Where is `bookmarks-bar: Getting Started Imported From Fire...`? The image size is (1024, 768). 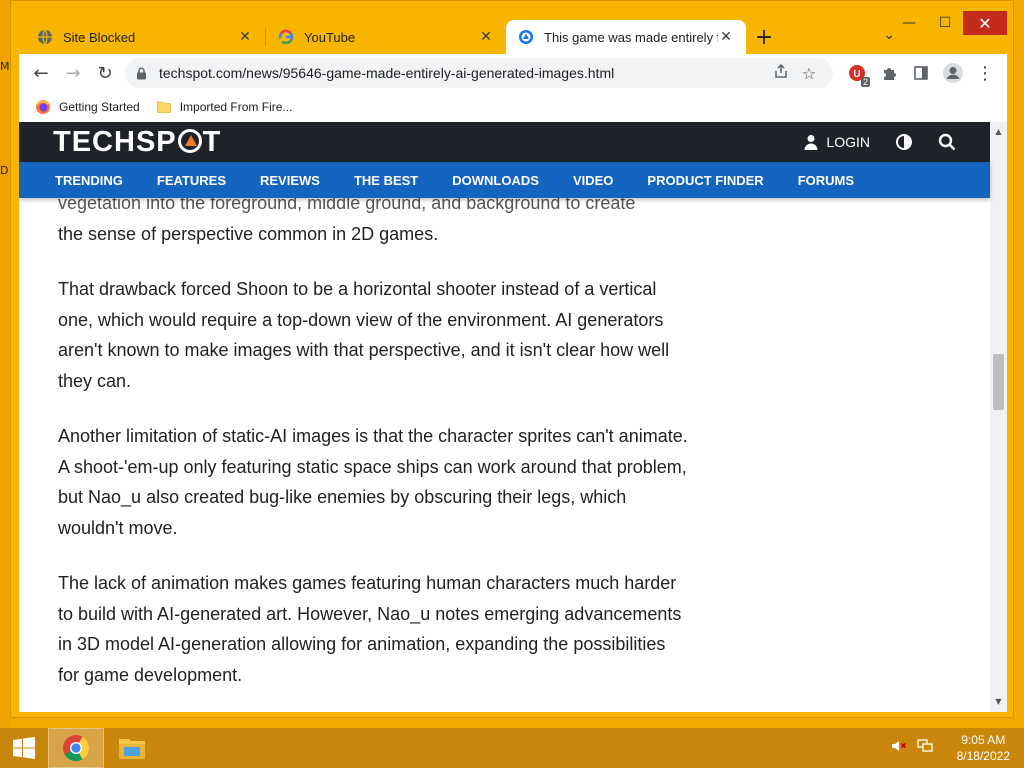 bookmarks-bar: Getting Started Imported From Fire... is located at coordinates (513, 107).